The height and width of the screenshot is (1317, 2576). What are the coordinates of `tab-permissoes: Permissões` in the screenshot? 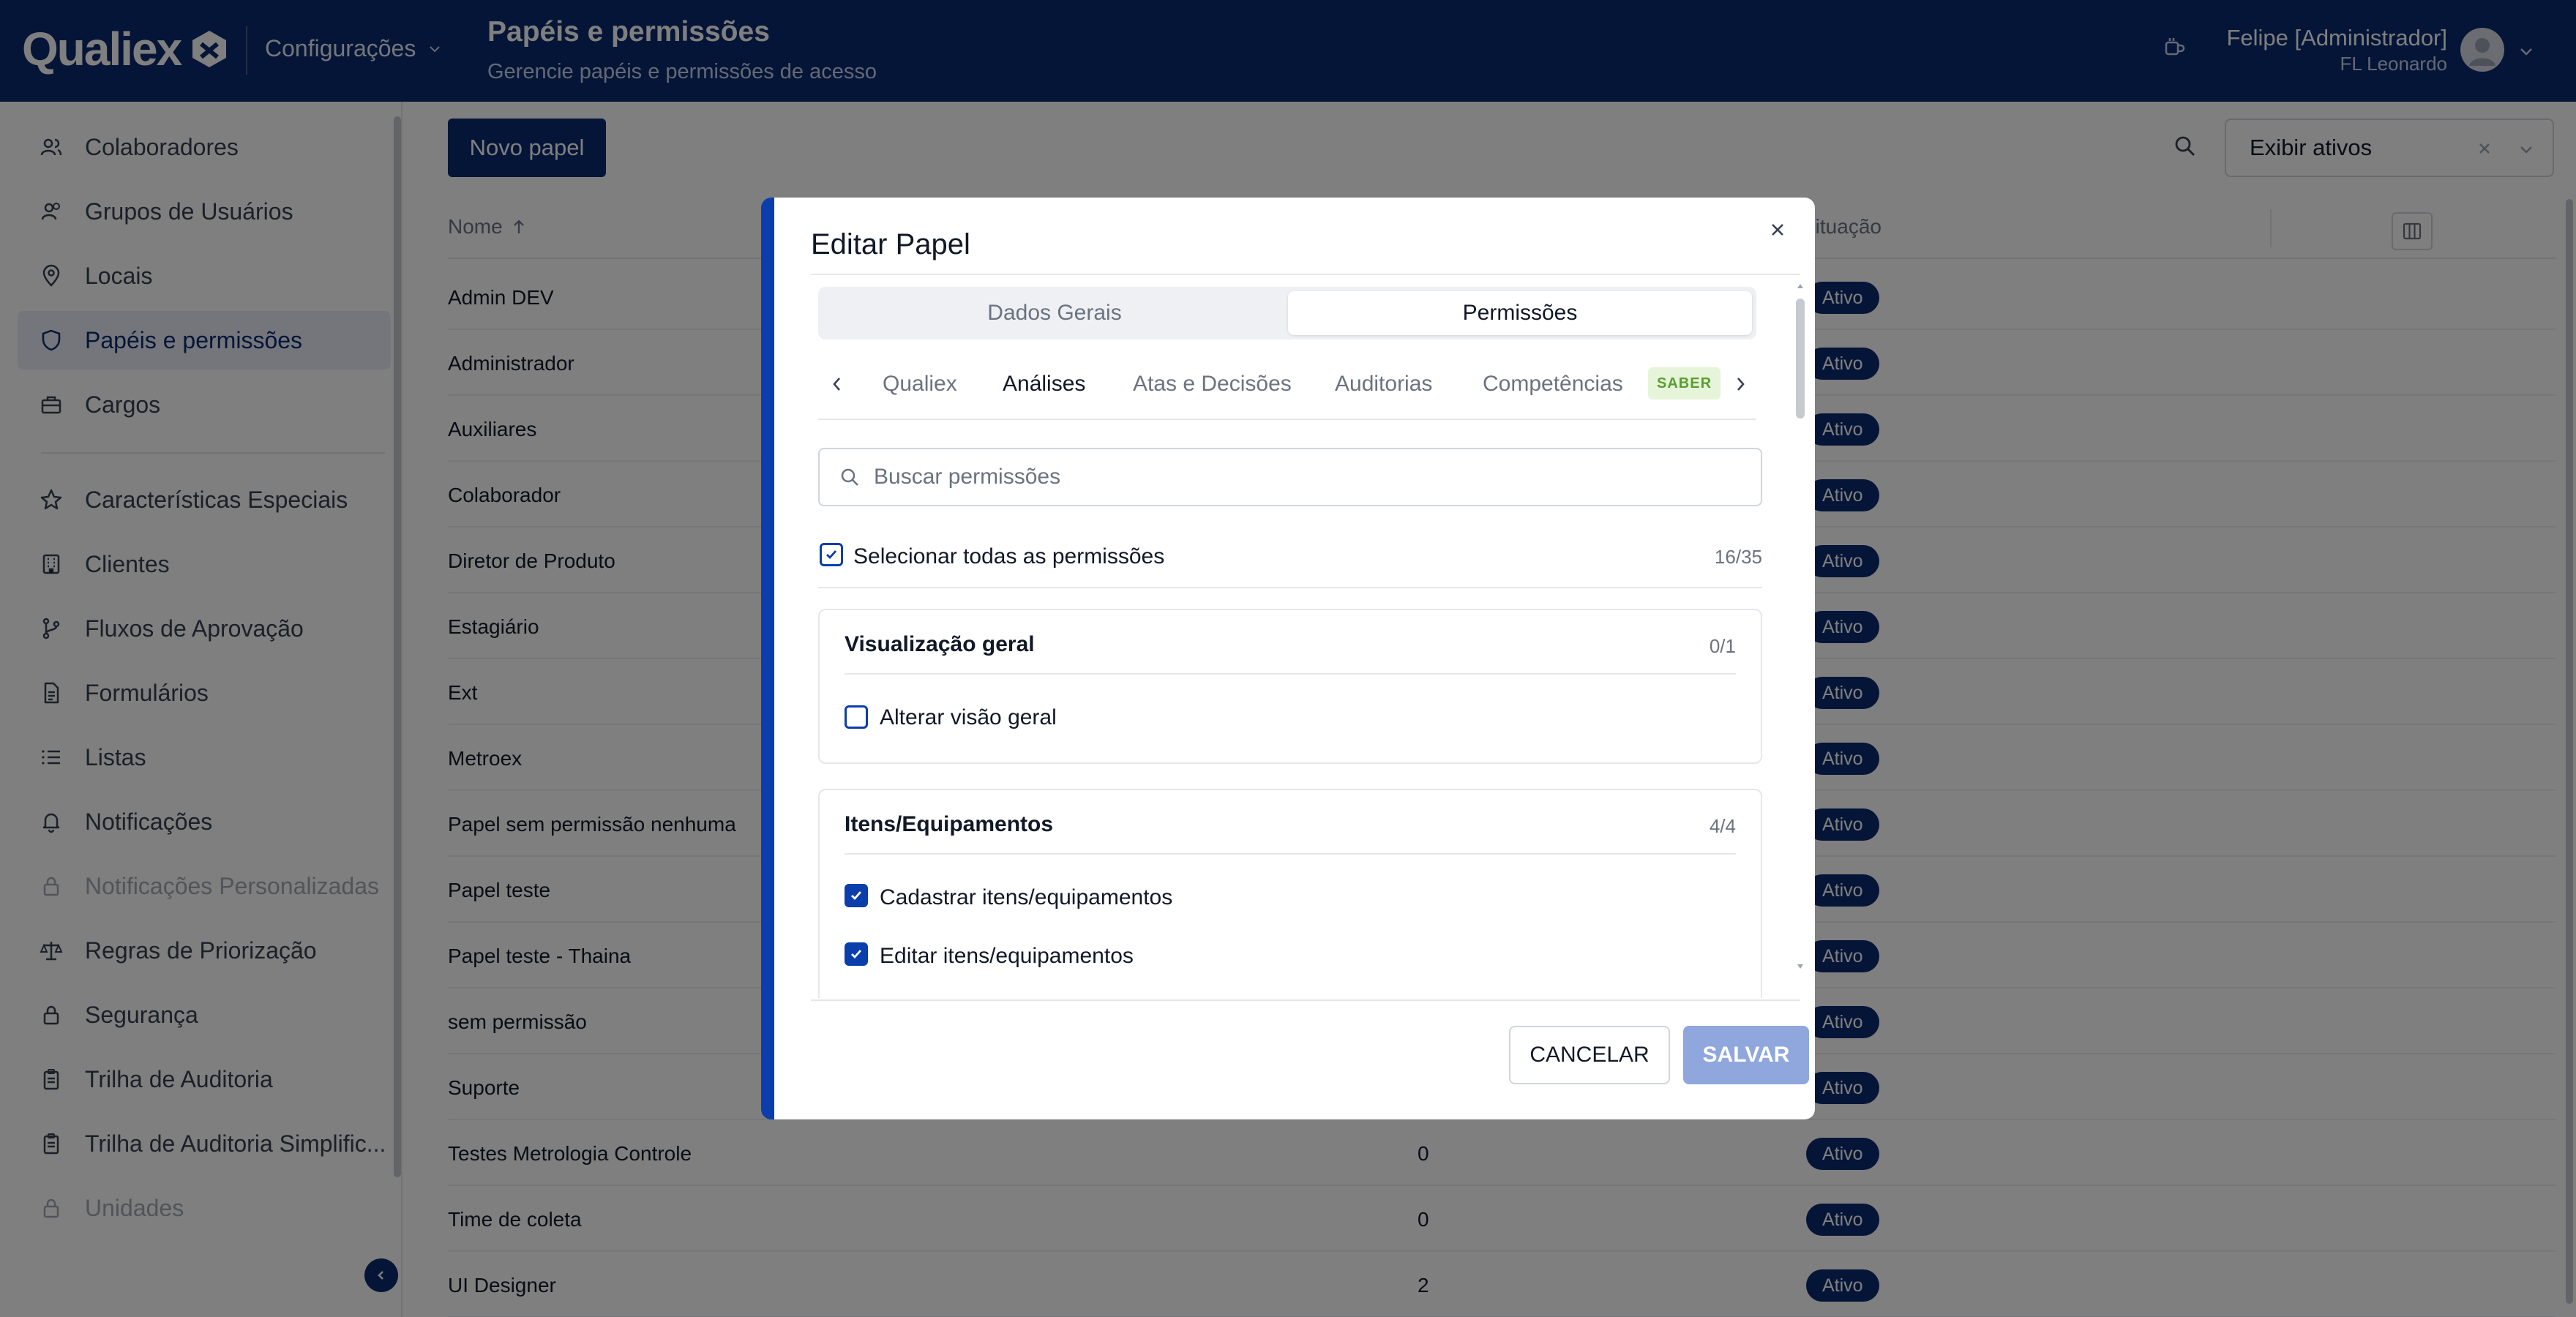 It's located at (1520, 313).